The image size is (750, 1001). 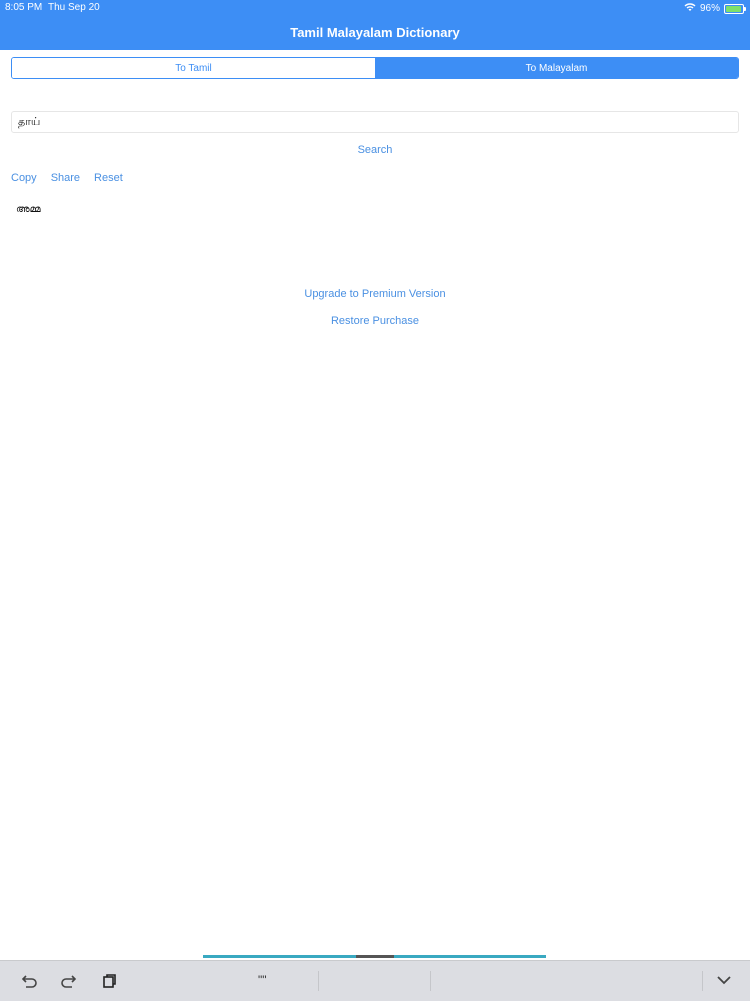 What do you see at coordinates (74, 7) in the screenshot?
I see `status-date: Thu Sep 20` at bounding box center [74, 7].